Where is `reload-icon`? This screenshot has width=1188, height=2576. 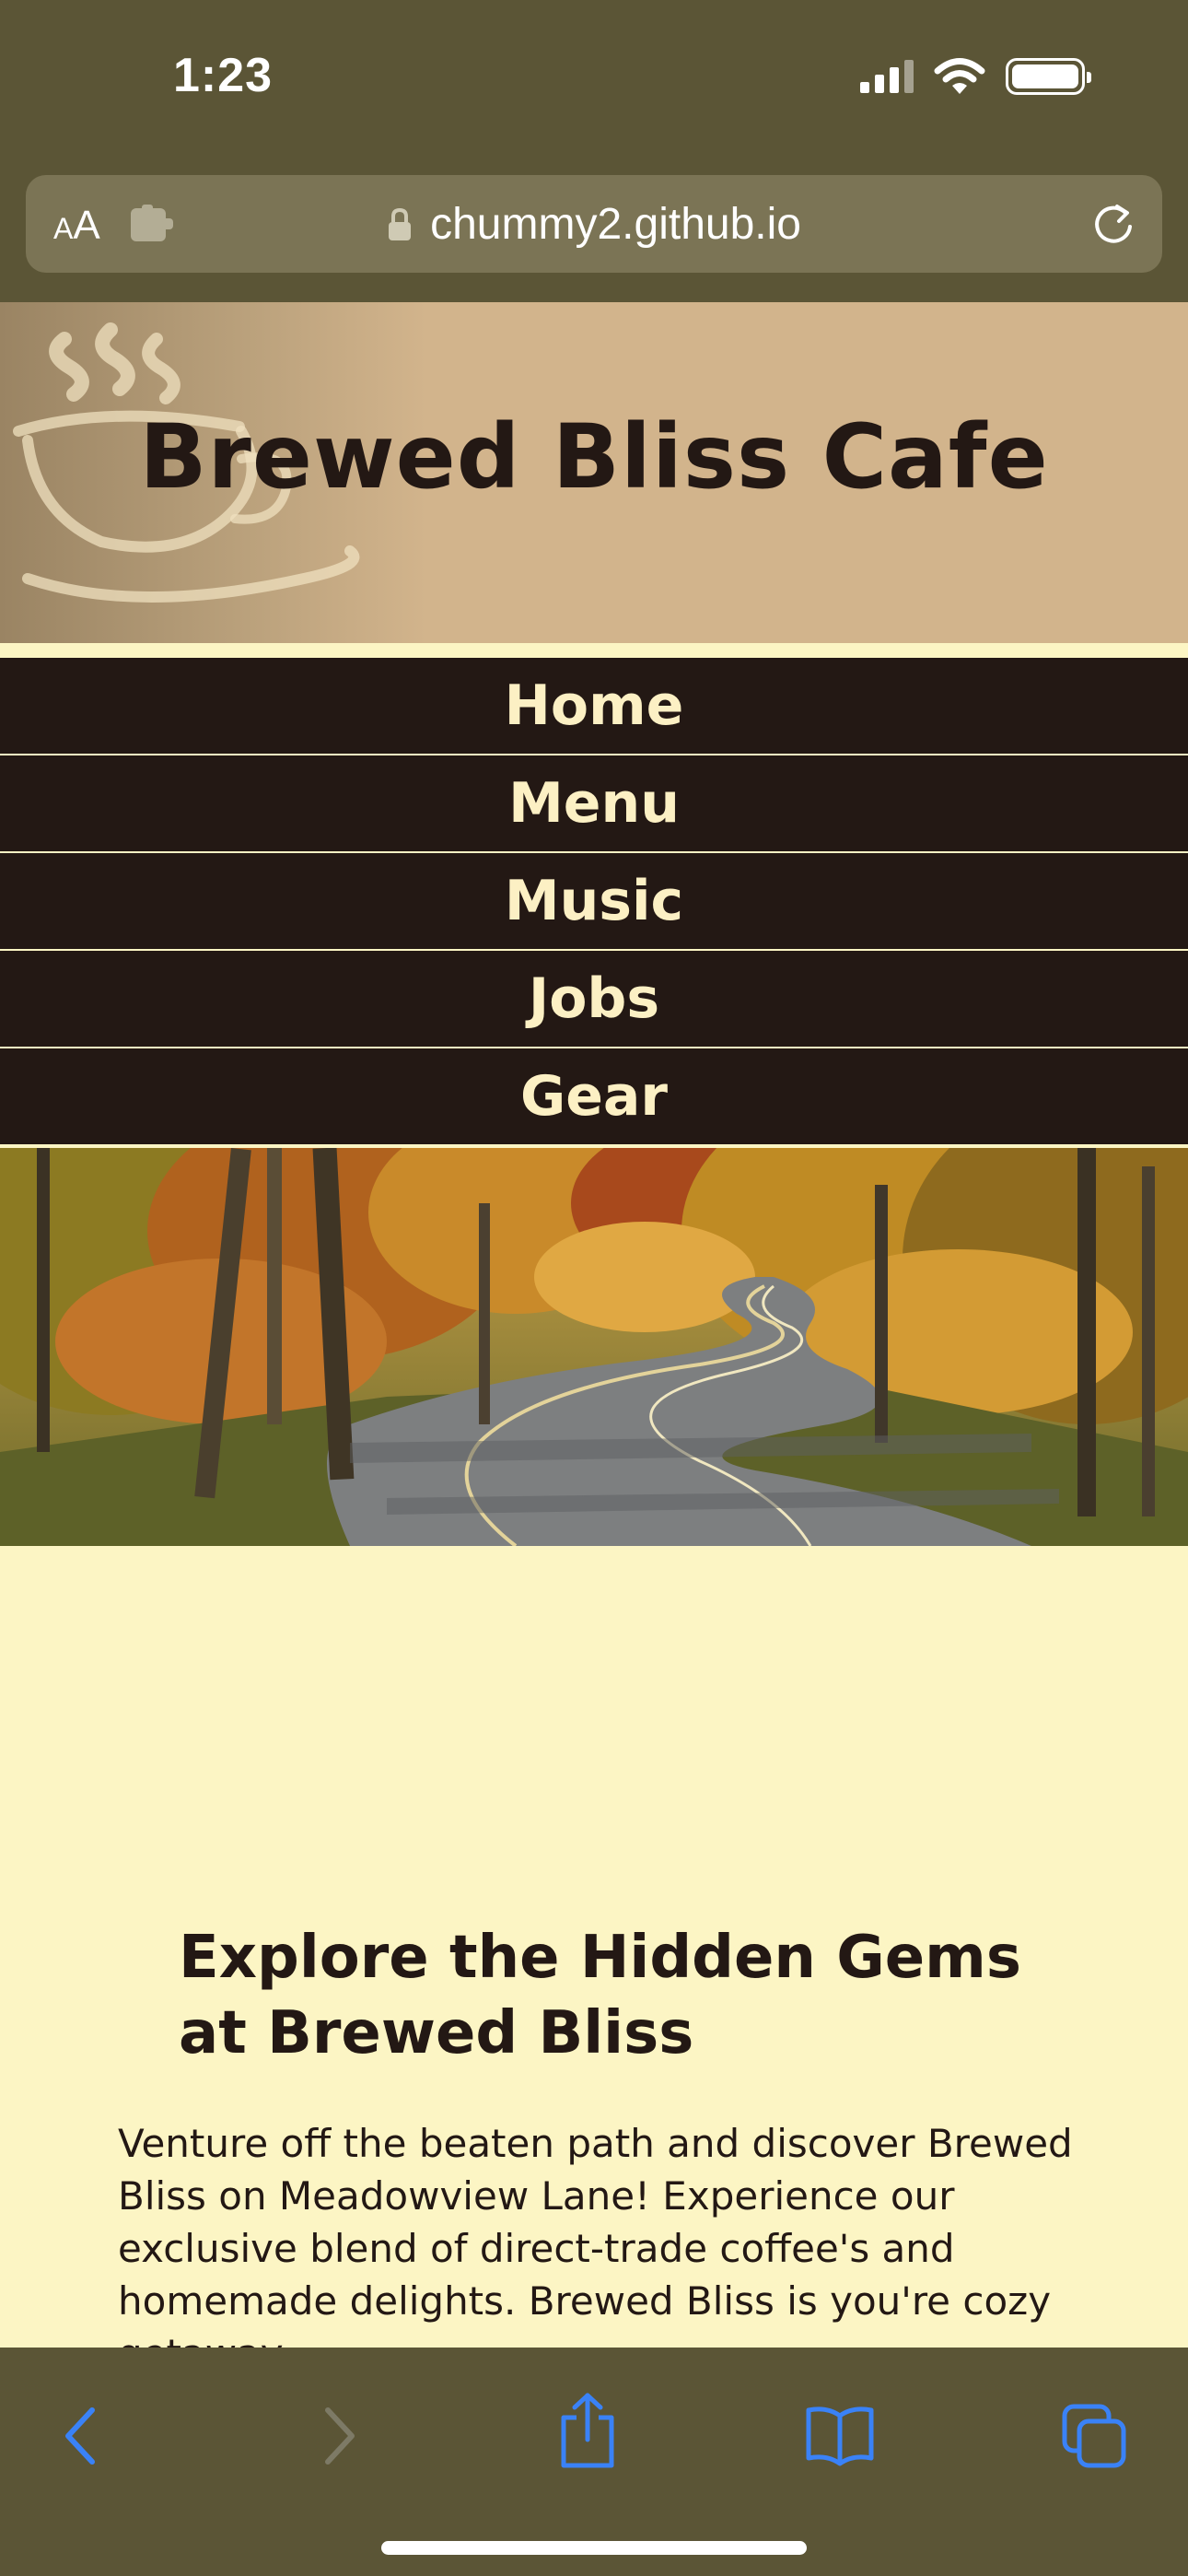
reload-icon is located at coordinates (1113, 224).